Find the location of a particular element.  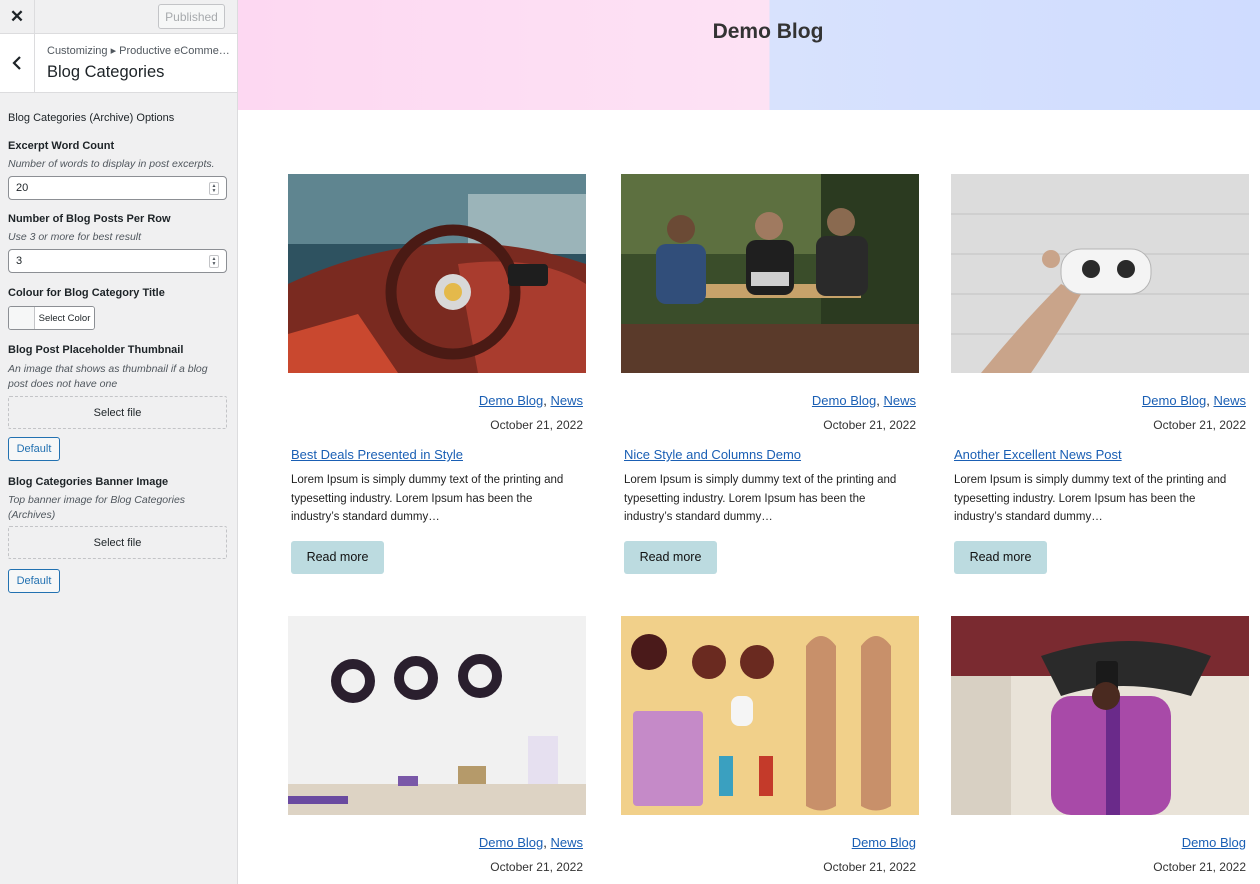

post-title-link: Nice Style and Columns Demo is located at coordinates (770, 454).